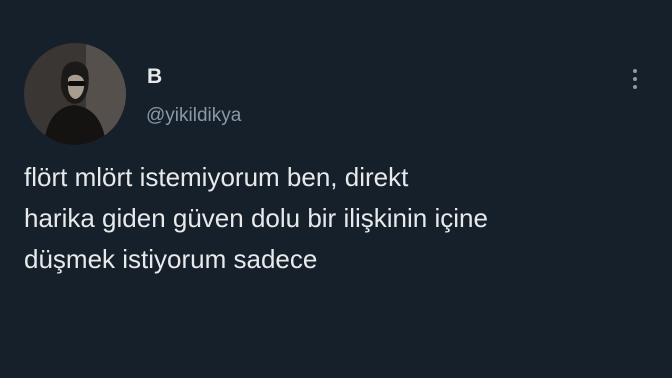  I want to click on tweet-text-line: düşmek istiyorum sadece, so click(171, 259).